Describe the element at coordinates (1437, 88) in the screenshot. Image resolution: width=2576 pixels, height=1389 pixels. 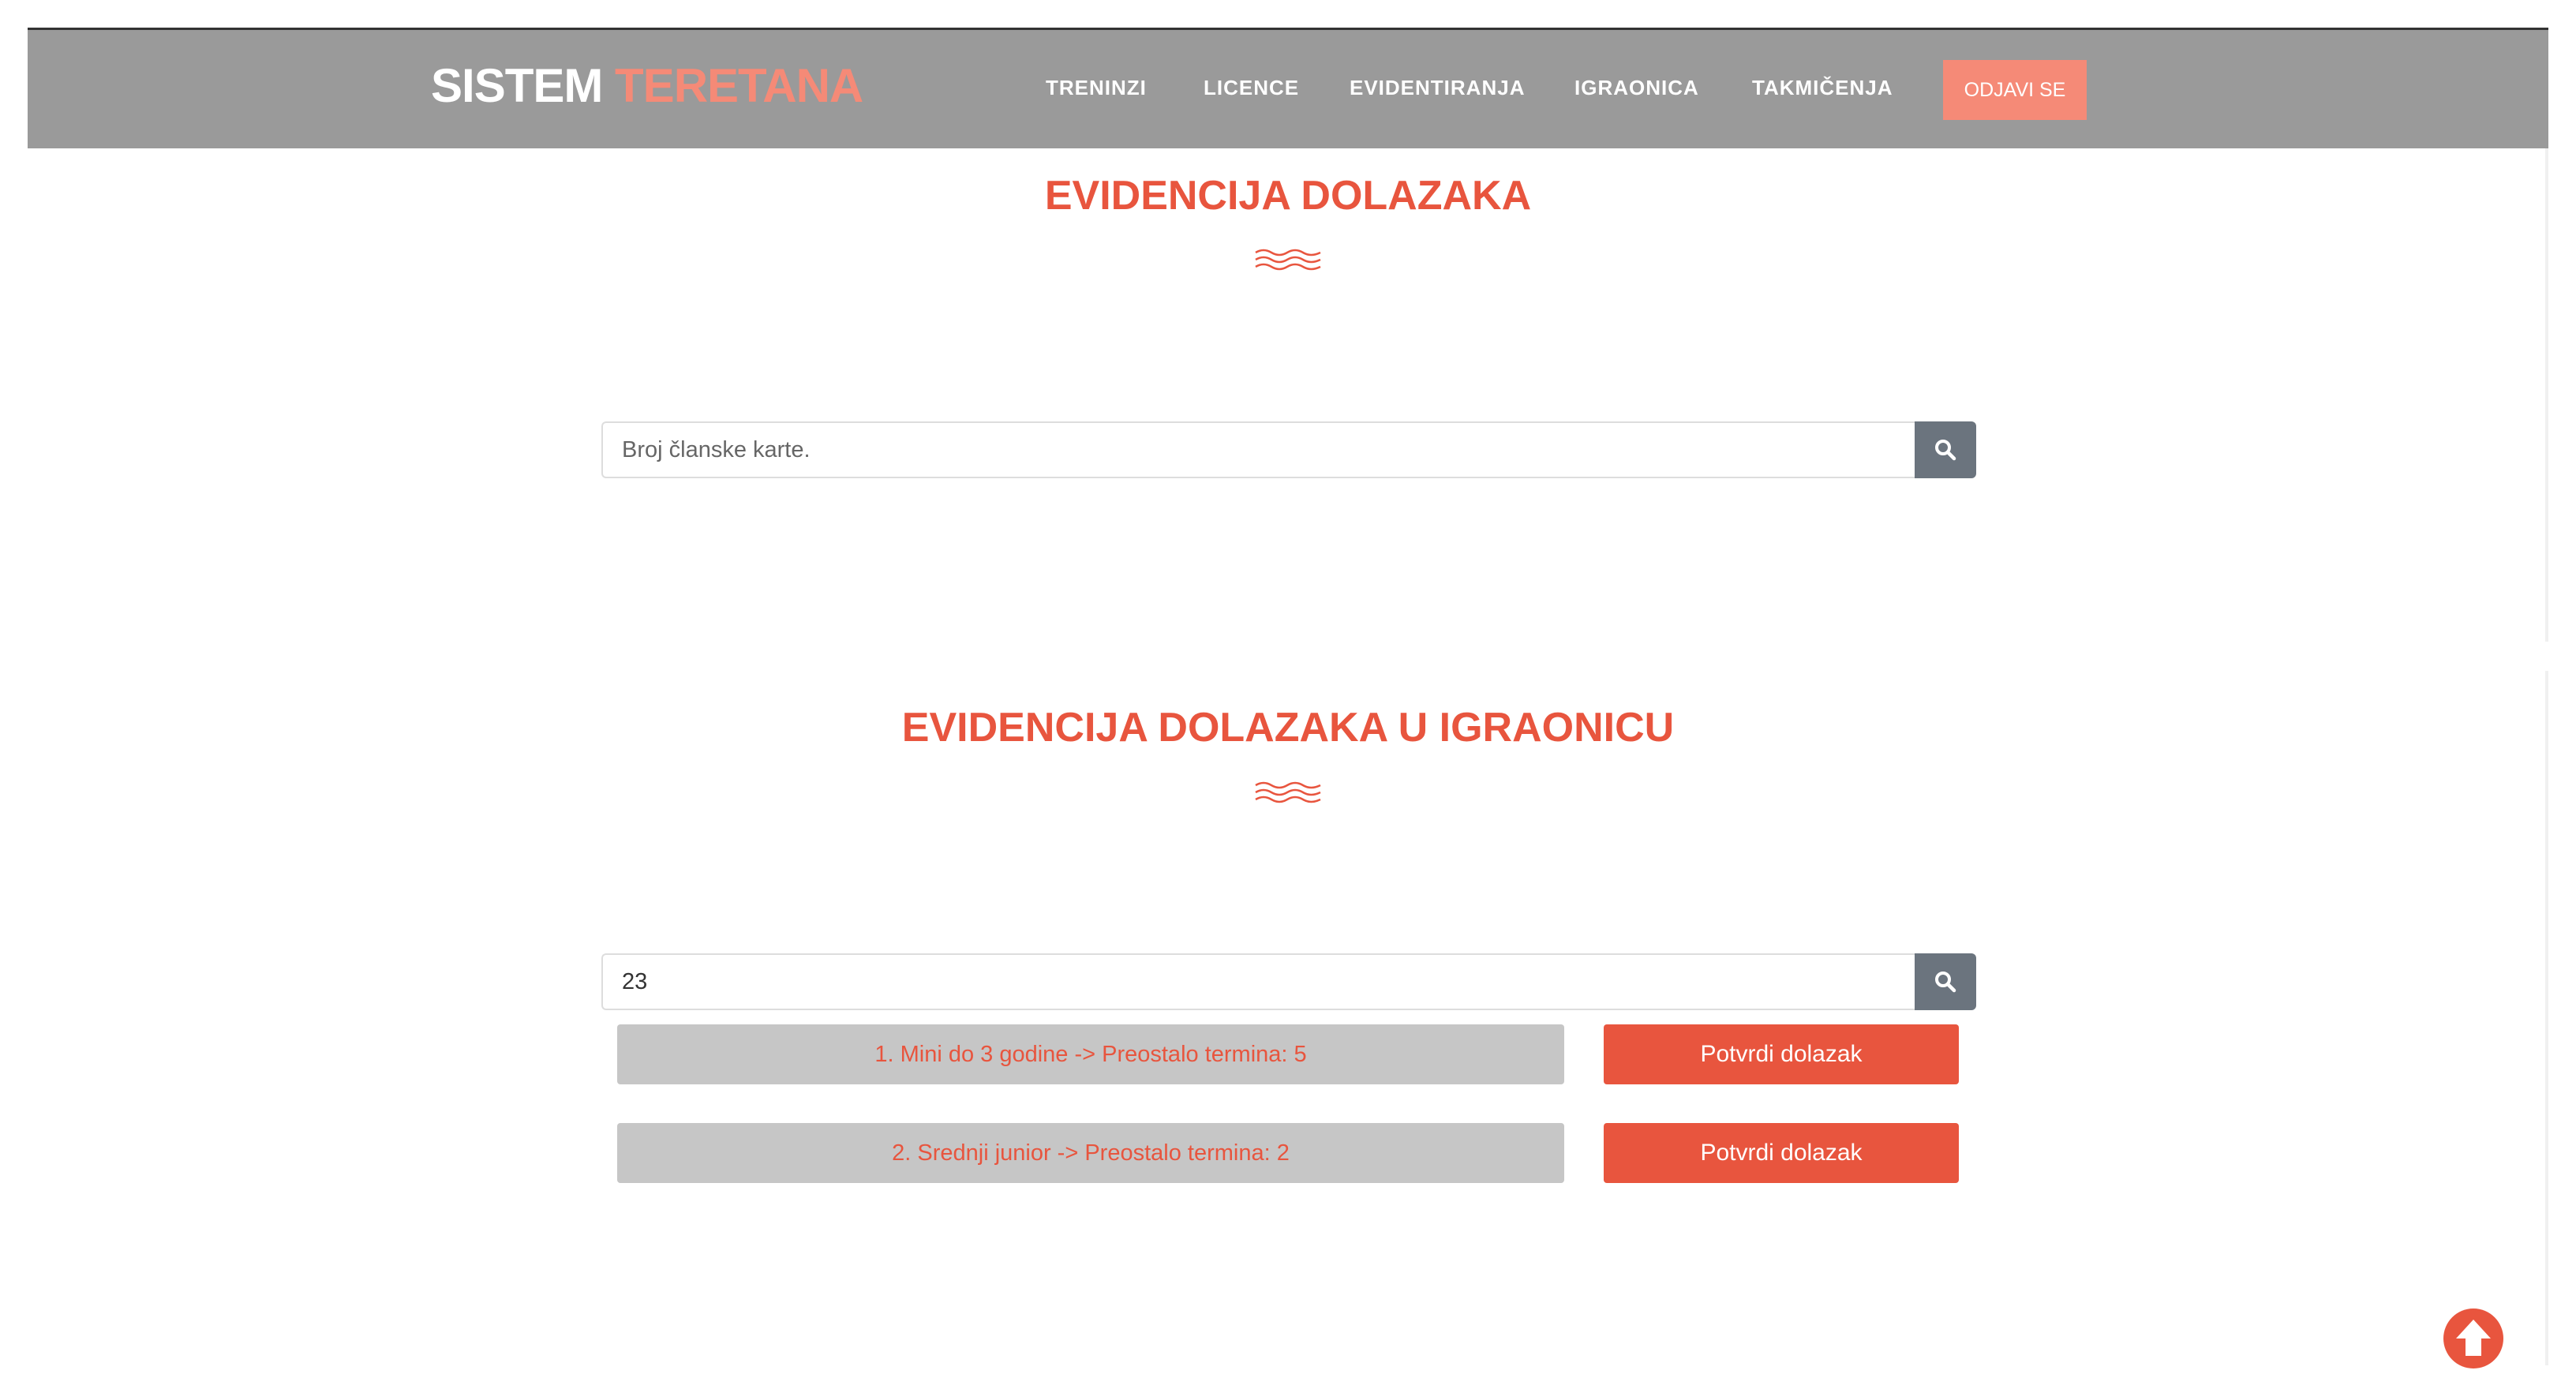
I see `nav-item-evidentiranja: EVIDENTIRANJA` at that location.